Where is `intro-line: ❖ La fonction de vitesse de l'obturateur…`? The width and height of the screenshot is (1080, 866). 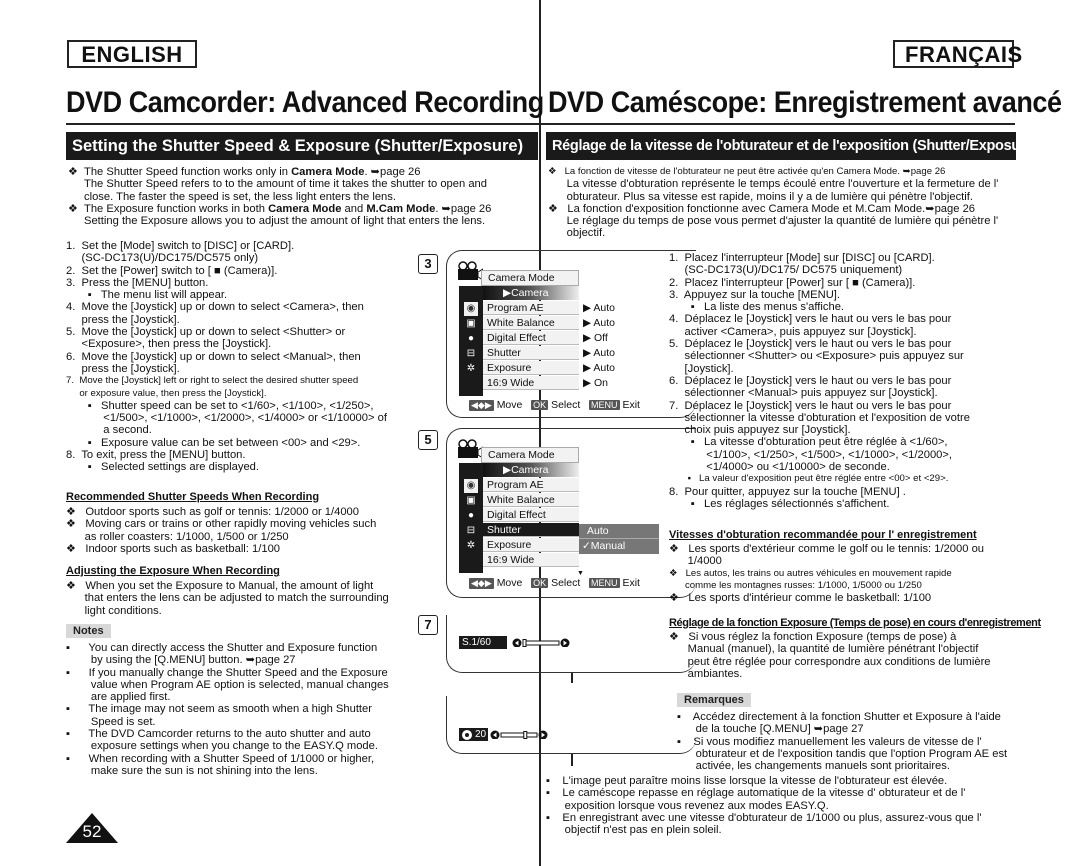
intro-line: ❖ La fonction de vitesse de l'obturateur… is located at coordinates (747, 171).